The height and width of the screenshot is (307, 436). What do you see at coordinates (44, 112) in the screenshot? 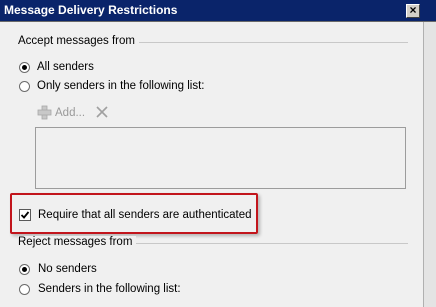
I see `add-icon` at bounding box center [44, 112].